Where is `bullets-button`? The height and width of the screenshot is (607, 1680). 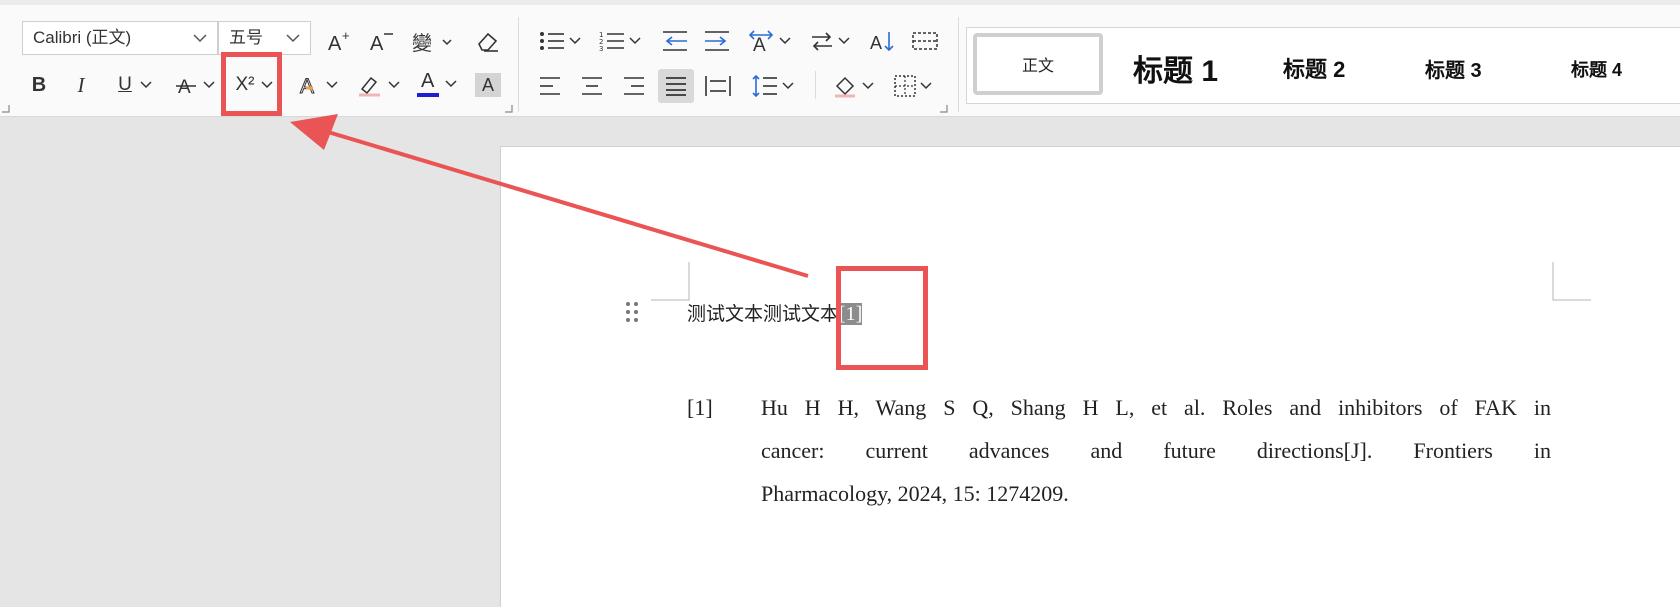 bullets-button is located at coordinates (560, 41).